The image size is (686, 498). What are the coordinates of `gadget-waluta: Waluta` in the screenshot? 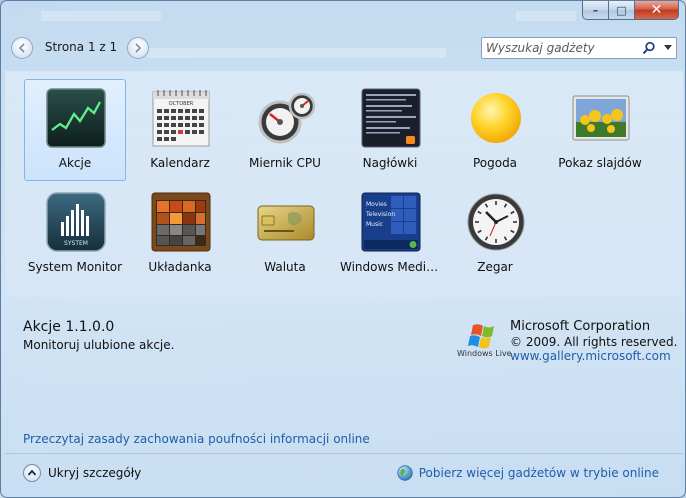 It's located at (285, 234).